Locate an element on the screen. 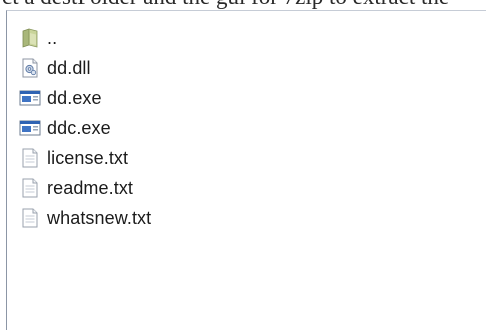 The height and width of the screenshot is (330, 486). file-item-license-txt: license.txt is located at coordinates (85, 158).